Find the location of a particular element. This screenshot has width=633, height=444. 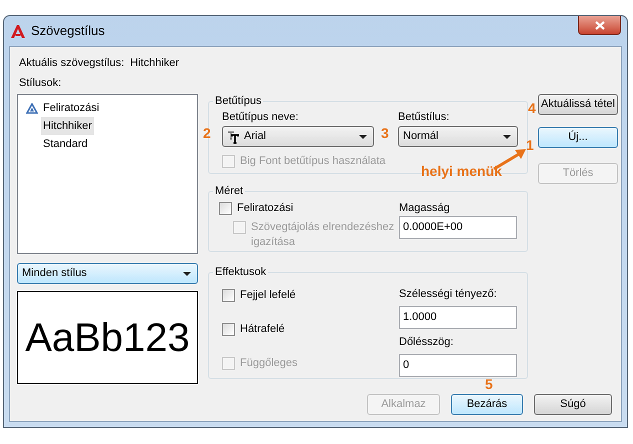

checkbox-label: Fejjel lefelé is located at coordinates (268, 295).